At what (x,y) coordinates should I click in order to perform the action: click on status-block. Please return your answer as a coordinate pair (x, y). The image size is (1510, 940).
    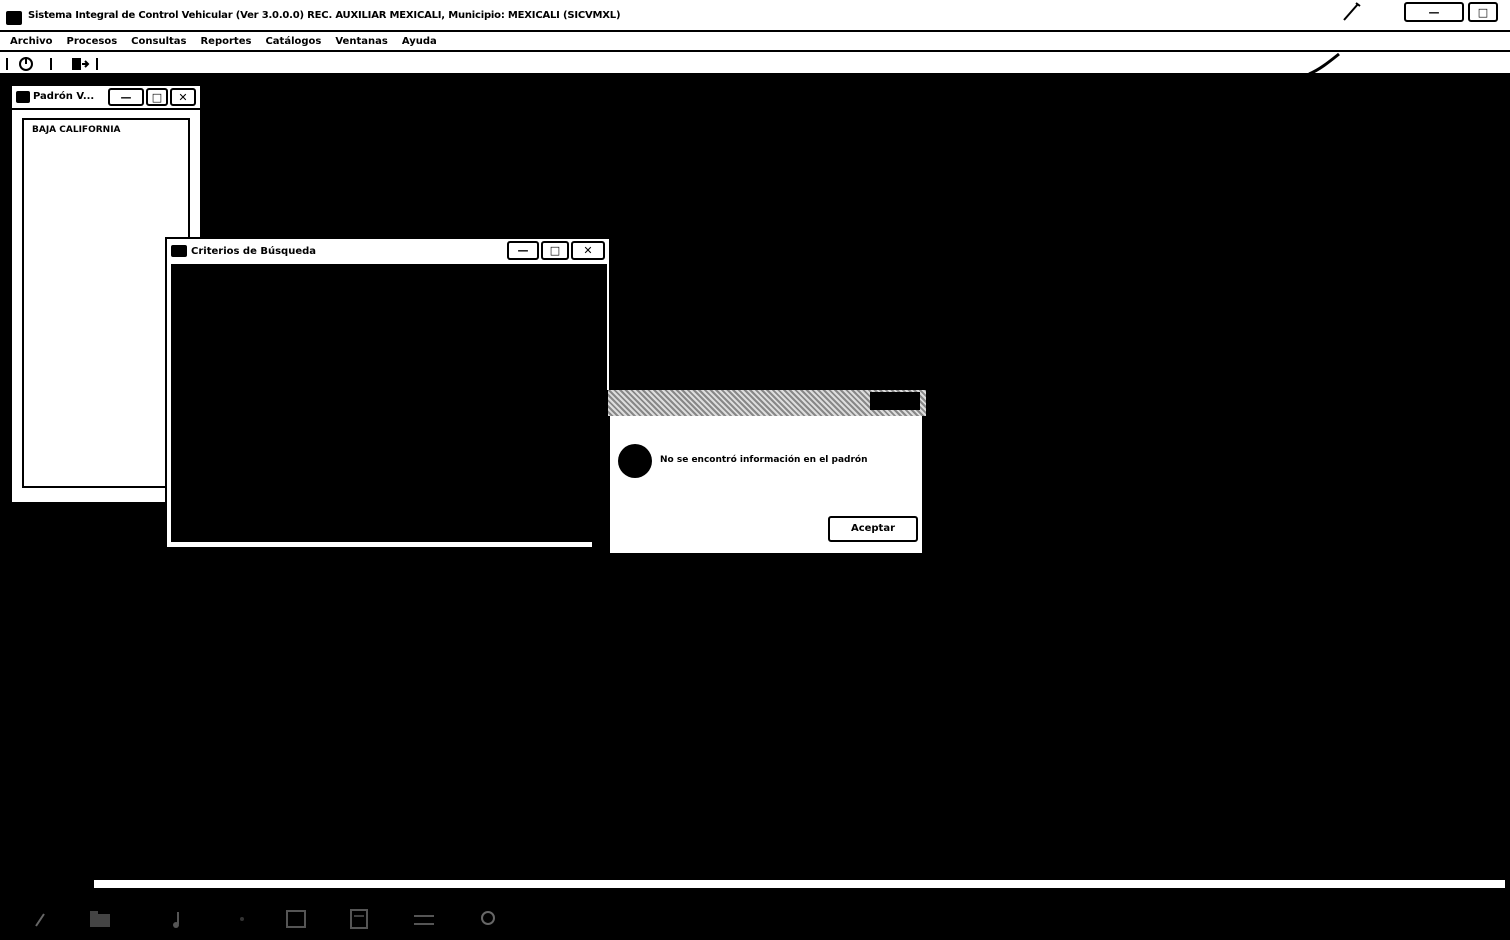
    Looking at the image, I should click on (52, 884).